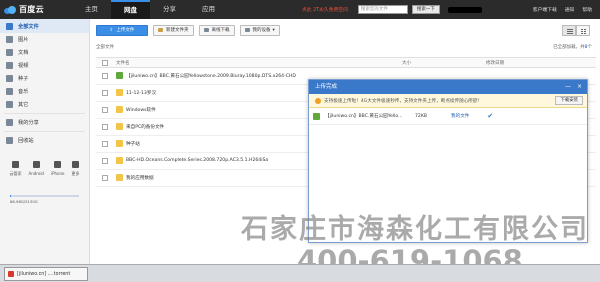  I want to click on device-links: 云管家 Android iPhone 更多, so click(44, 169).